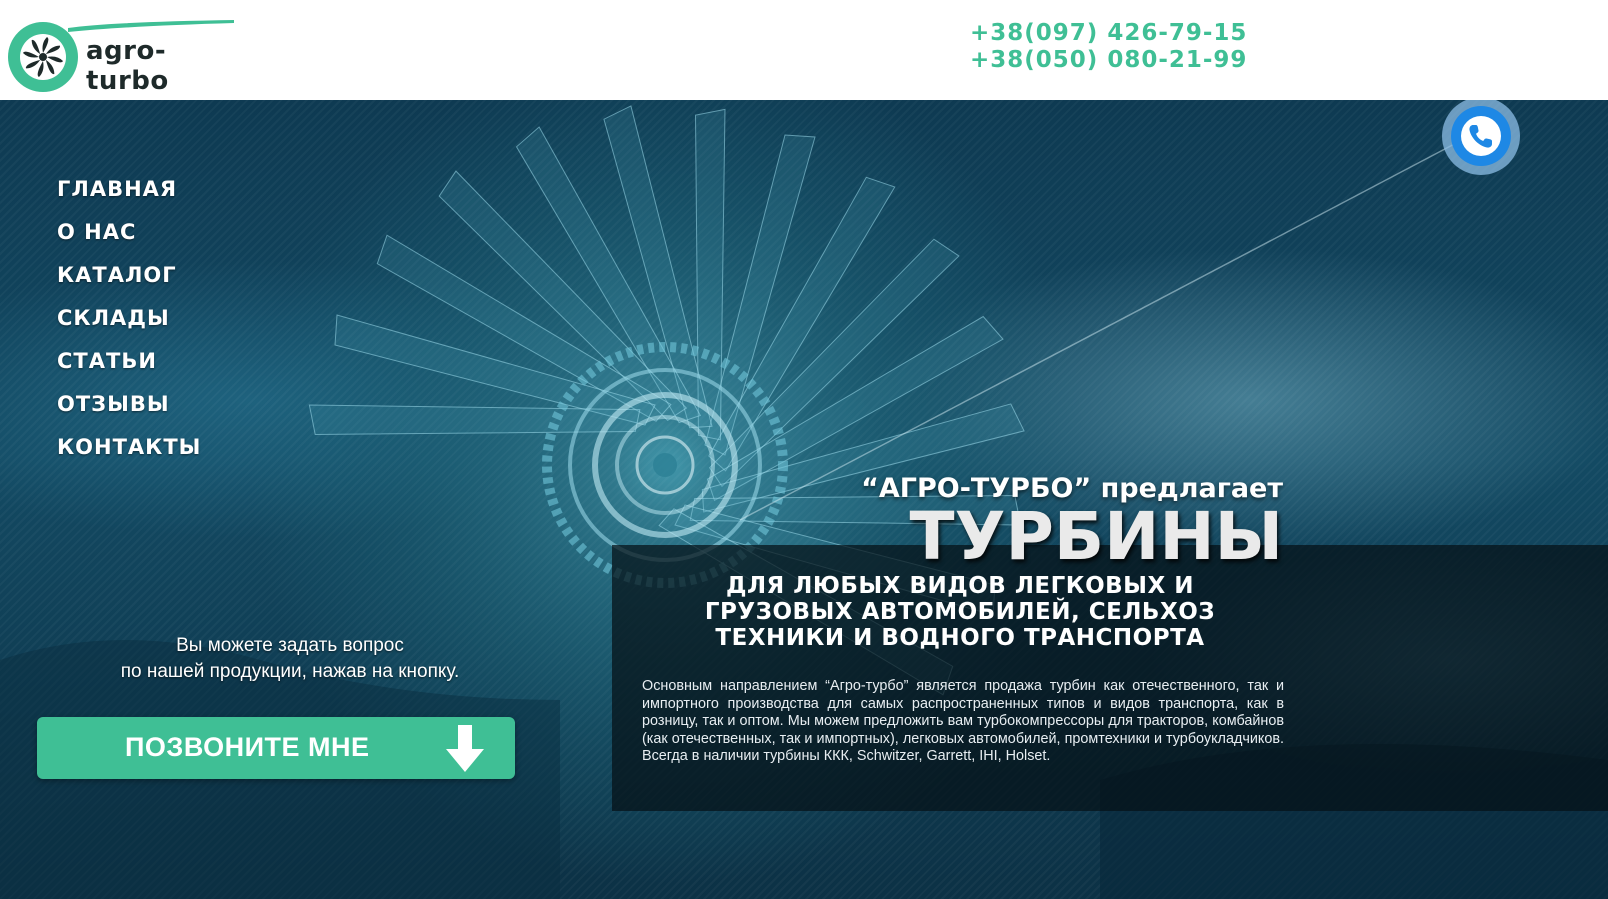 The image size is (1608, 899). I want to click on question-line-1: Вы можете задать вопрос, so click(290, 645).